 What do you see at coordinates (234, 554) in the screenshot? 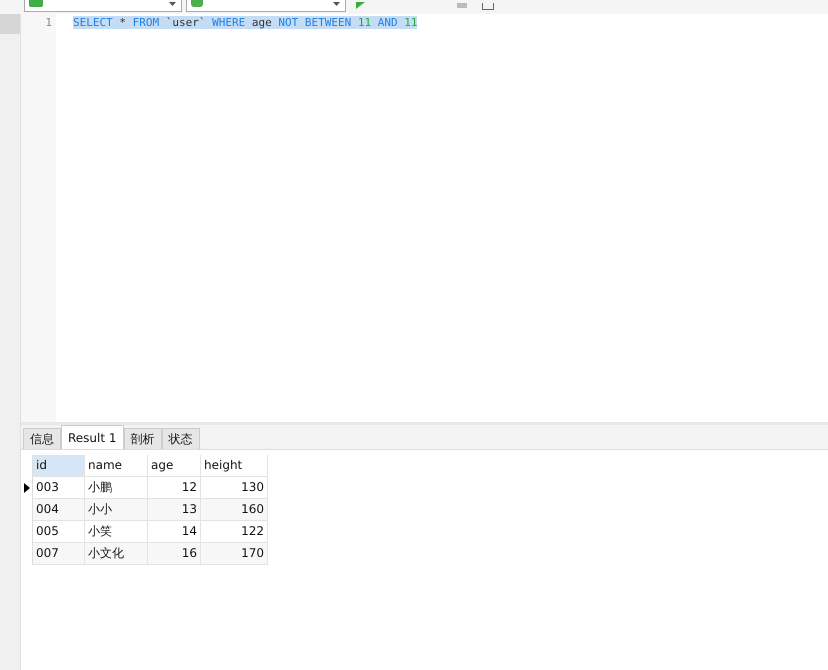
I see `table-cell: 170` at bounding box center [234, 554].